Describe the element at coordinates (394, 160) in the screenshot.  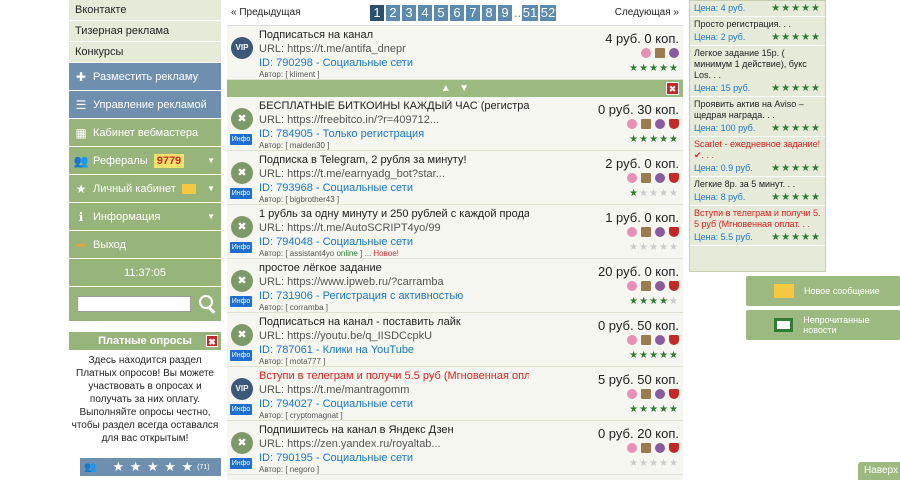
I see `ad-title: Подписка в Telegram, 2 рубля за минуту!` at that location.